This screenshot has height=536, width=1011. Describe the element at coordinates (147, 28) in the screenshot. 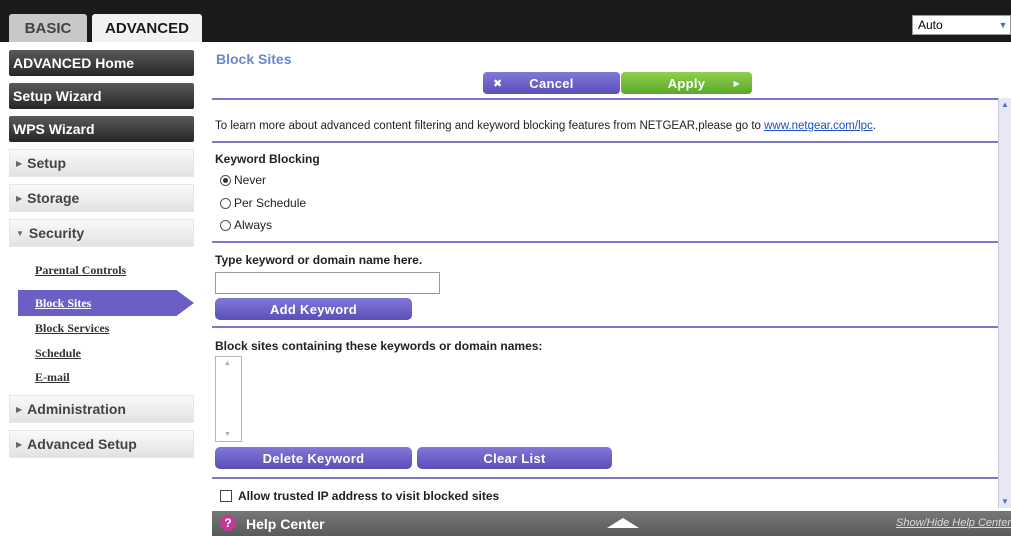

I see `tab-advanced: ADVANCED` at that location.